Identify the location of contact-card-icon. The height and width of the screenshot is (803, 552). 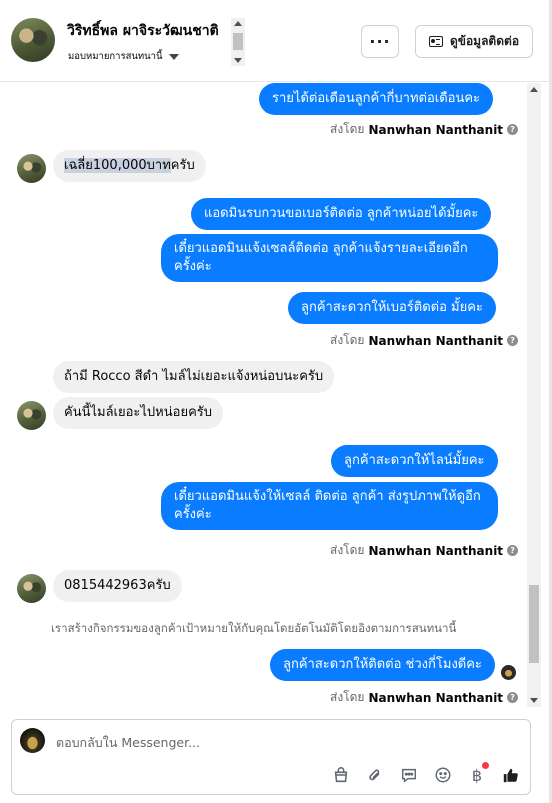
(435, 41).